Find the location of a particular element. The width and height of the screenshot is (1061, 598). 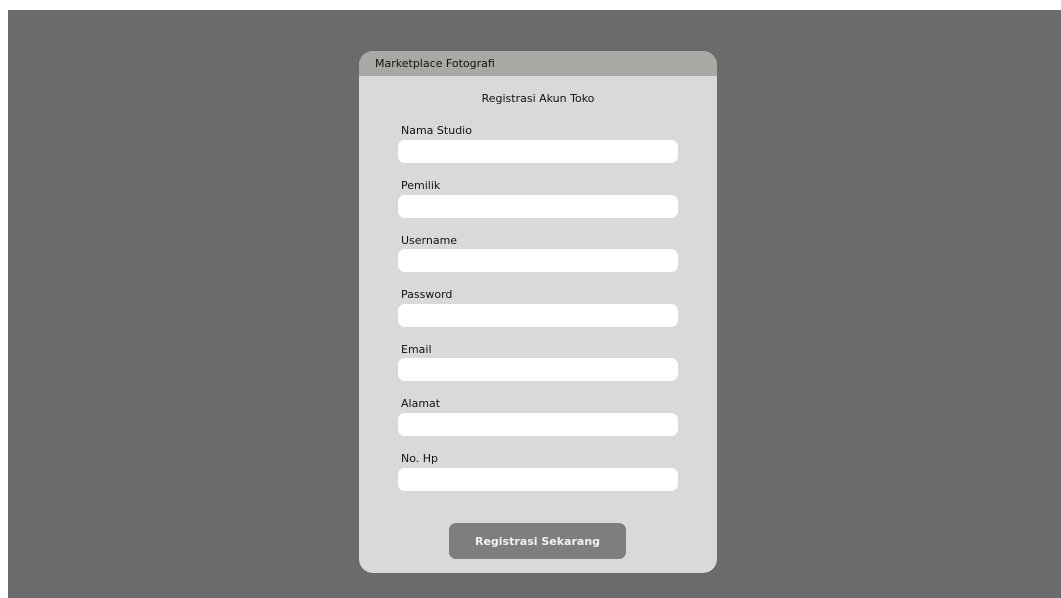

address-label: Alamat is located at coordinates (421, 403).